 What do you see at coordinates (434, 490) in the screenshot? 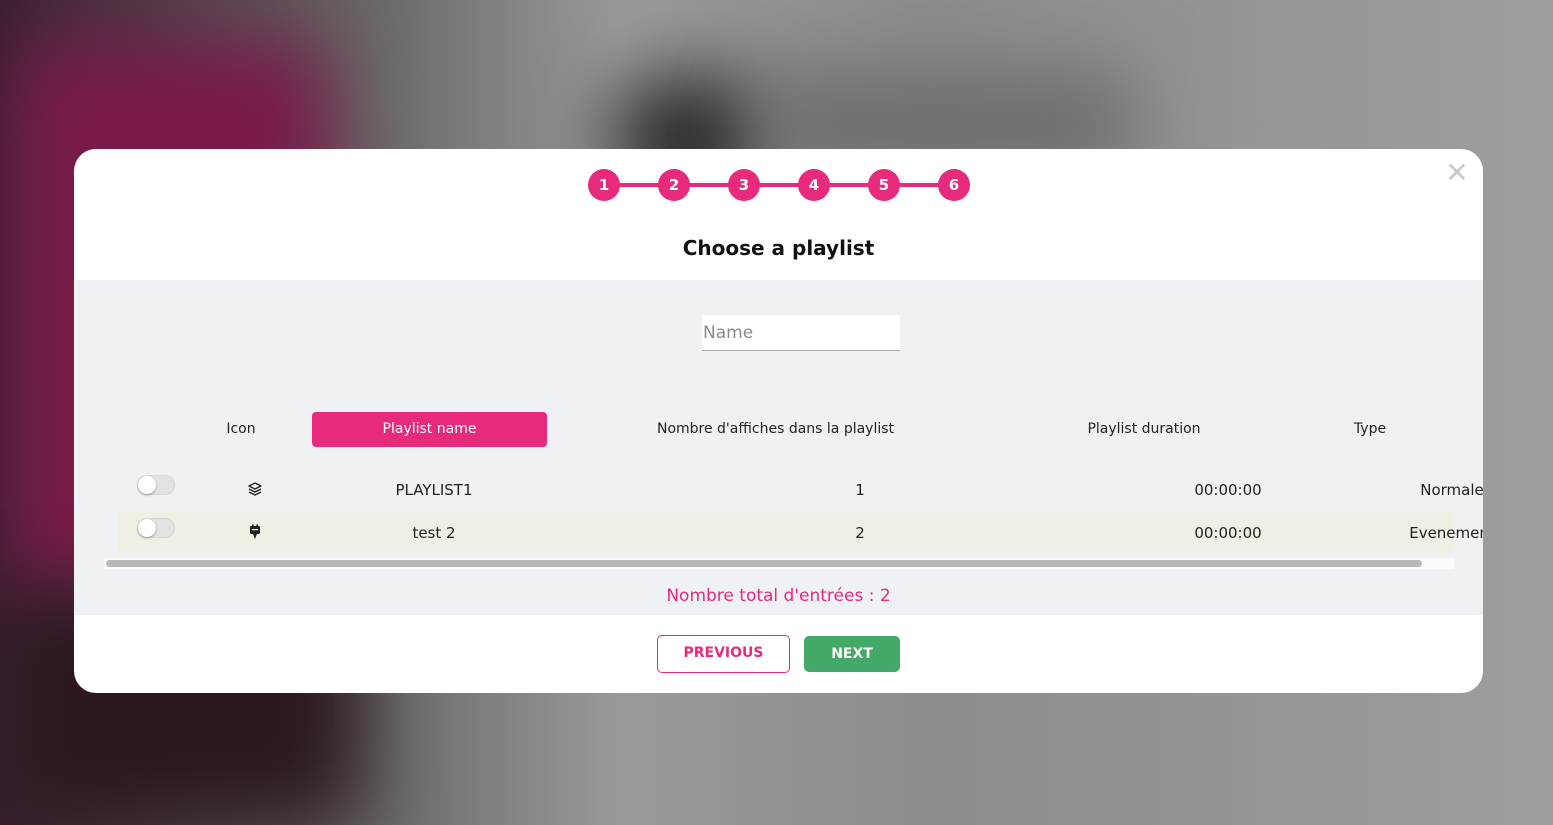
I see `playlist-name-cell: PLAYLIST1` at bounding box center [434, 490].